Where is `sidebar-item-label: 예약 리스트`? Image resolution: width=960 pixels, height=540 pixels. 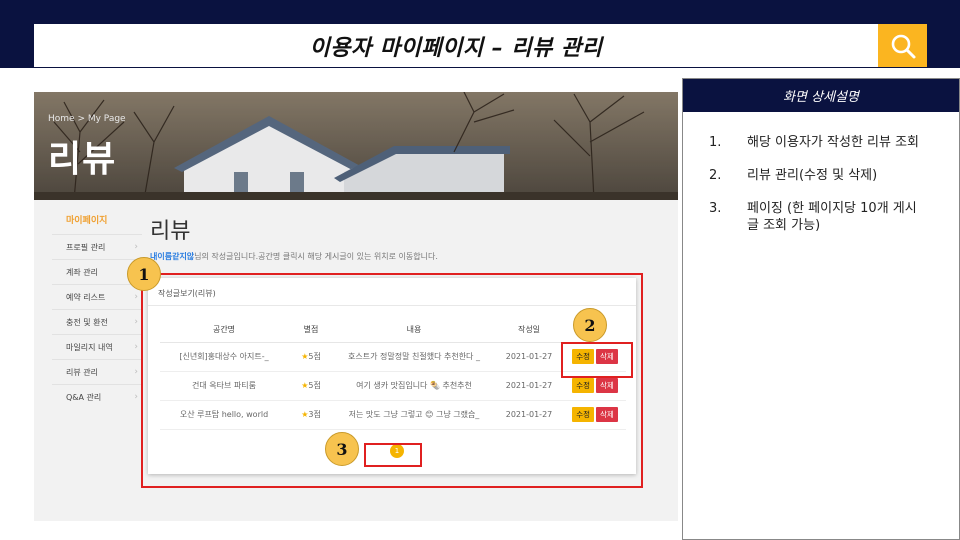
sidebar-item-label: 예약 리스트 is located at coordinates (86, 297).